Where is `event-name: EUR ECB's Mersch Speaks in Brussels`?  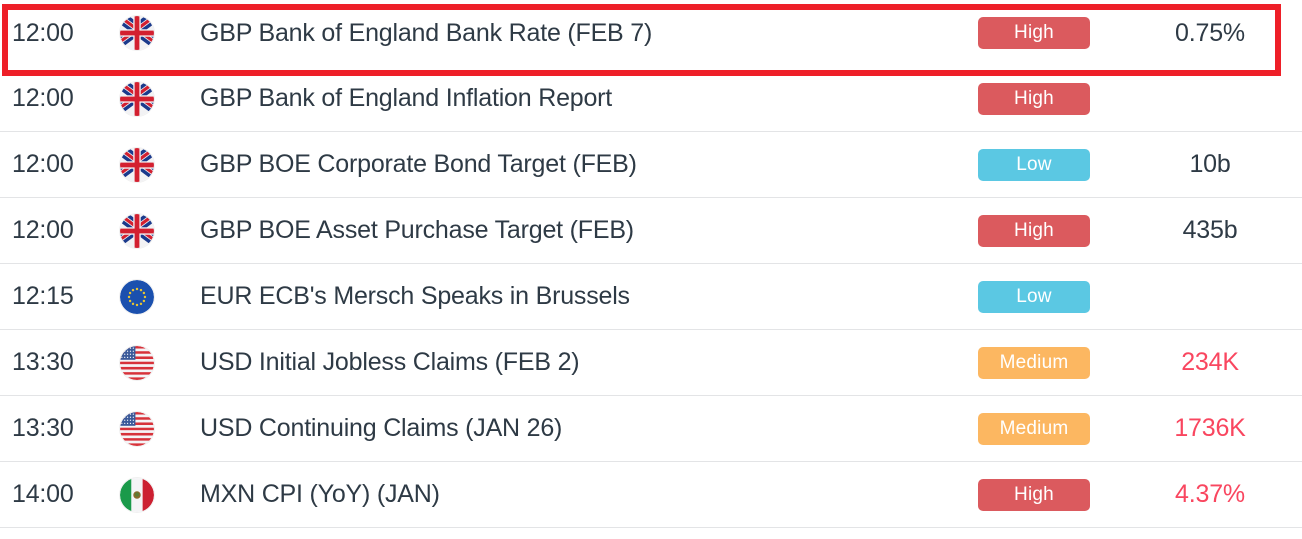 event-name: EUR ECB's Mersch Speaks in Brussels is located at coordinates (568, 296).